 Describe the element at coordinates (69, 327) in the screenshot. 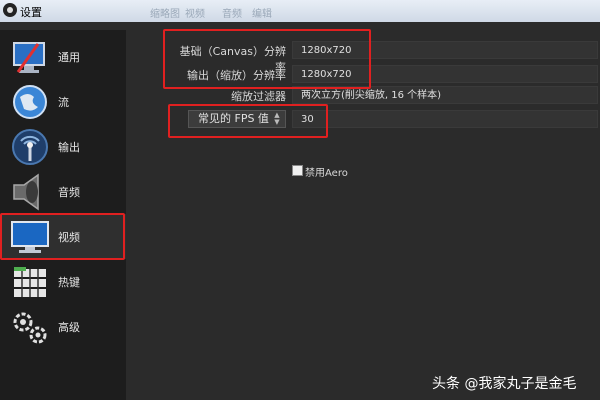

I see `sidebar-item-label: 高级` at that location.